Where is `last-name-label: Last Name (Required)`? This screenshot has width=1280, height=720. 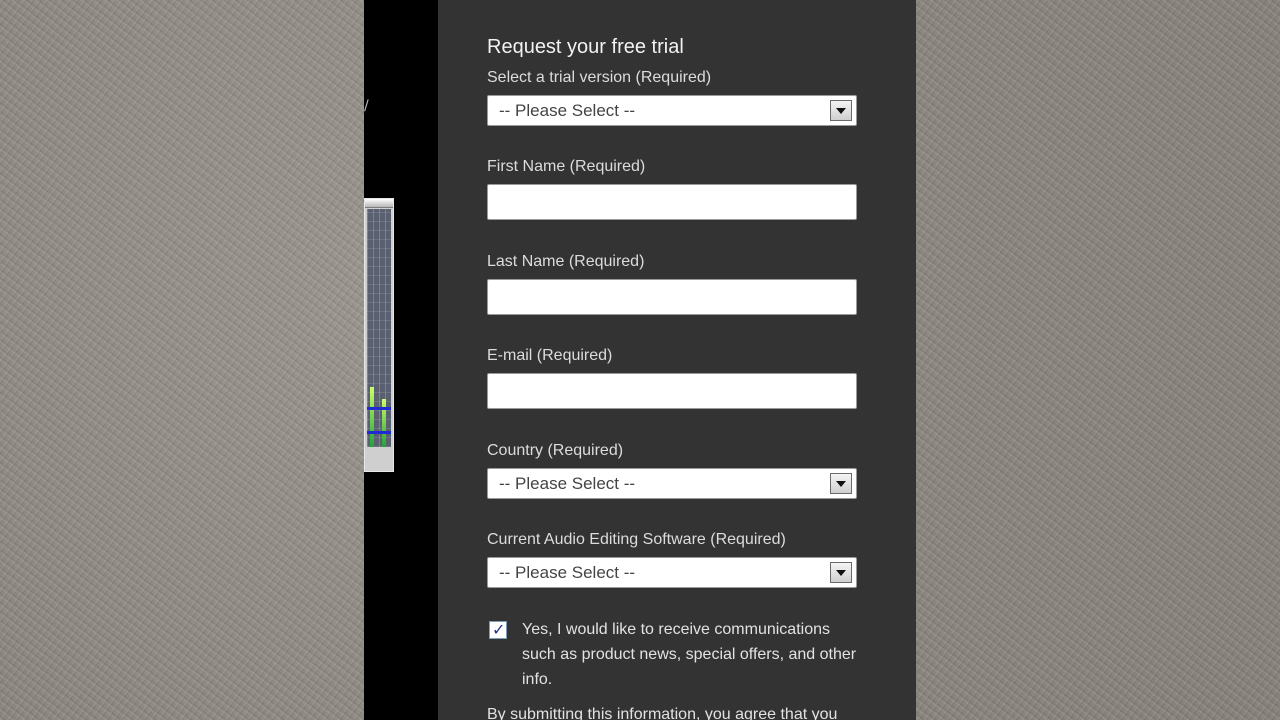
last-name-label: Last Name (Required) is located at coordinates (566, 261).